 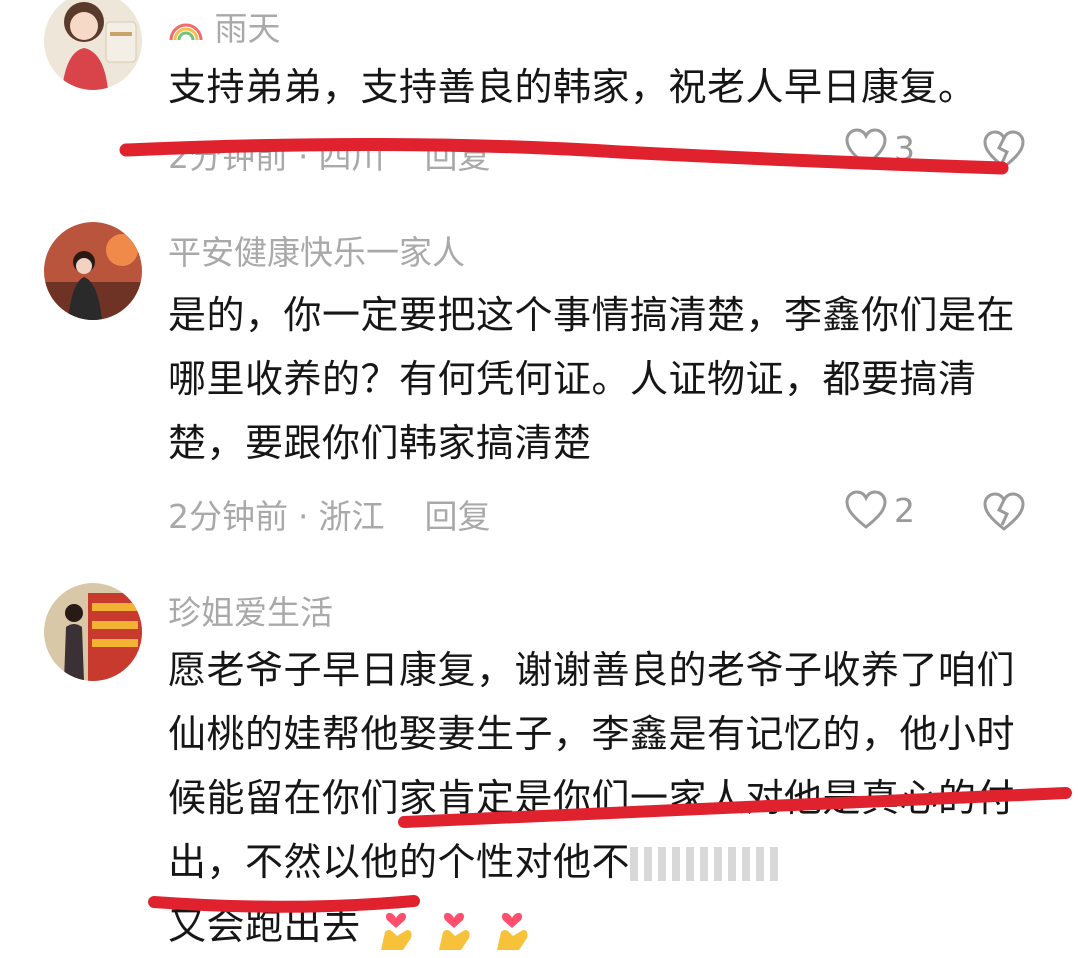 What do you see at coordinates (186, 32) in the screenshot?
I see `rainbow-icon` at bounding box center [186, 32].